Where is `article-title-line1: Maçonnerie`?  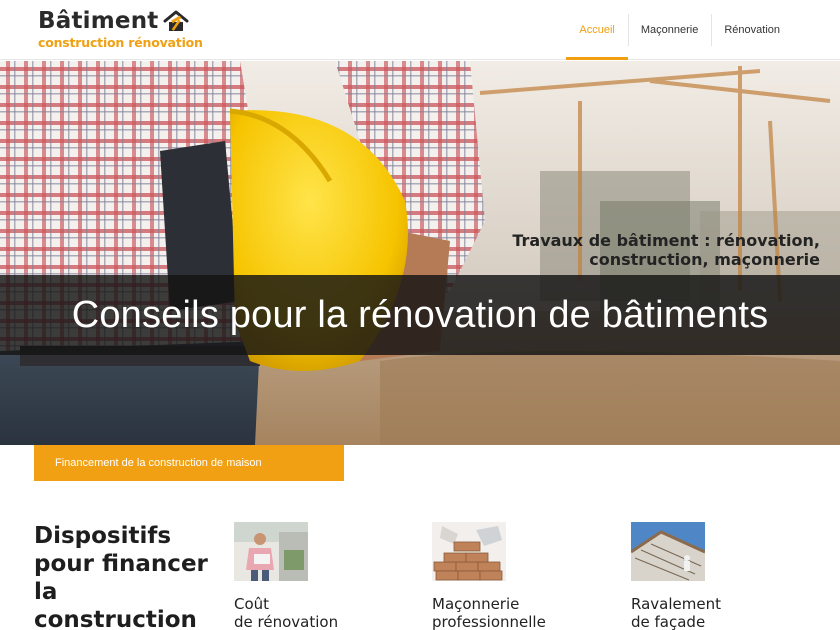
article-title-line1: Maçonnerie is located at coordinates (476, 604).